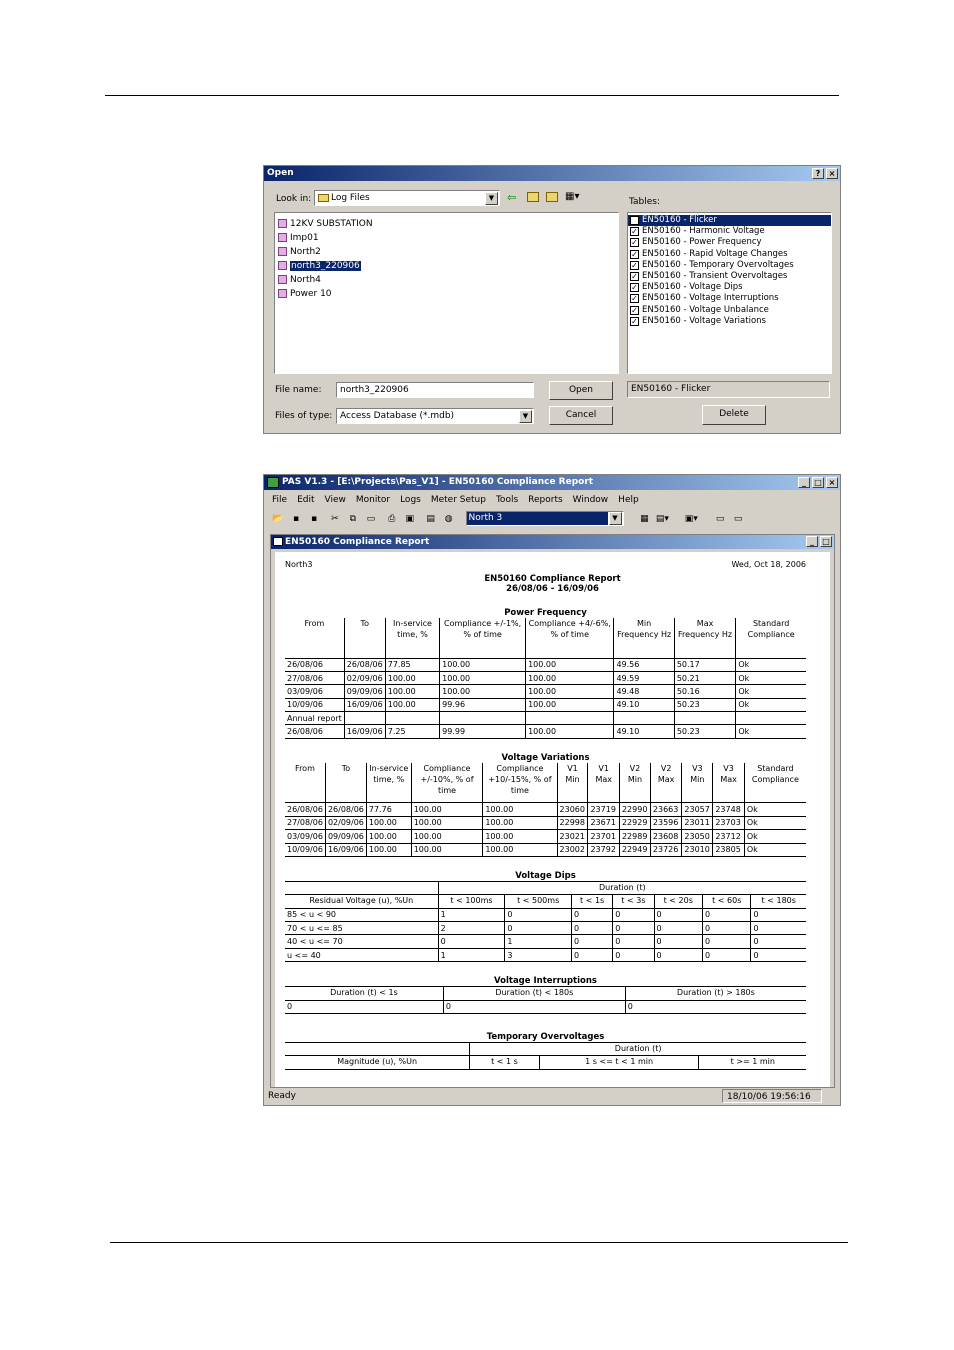  Describe the element at coordinates (446, 266) in the screenshot. I see `file-item: north3_220906` at that location.